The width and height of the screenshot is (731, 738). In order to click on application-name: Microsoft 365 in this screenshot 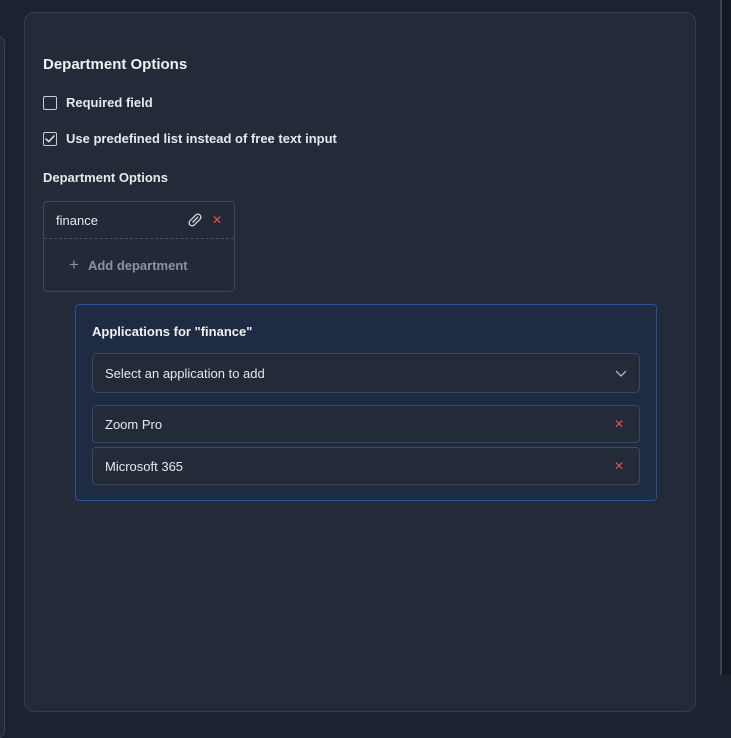, I will do `click(144, 466)`.